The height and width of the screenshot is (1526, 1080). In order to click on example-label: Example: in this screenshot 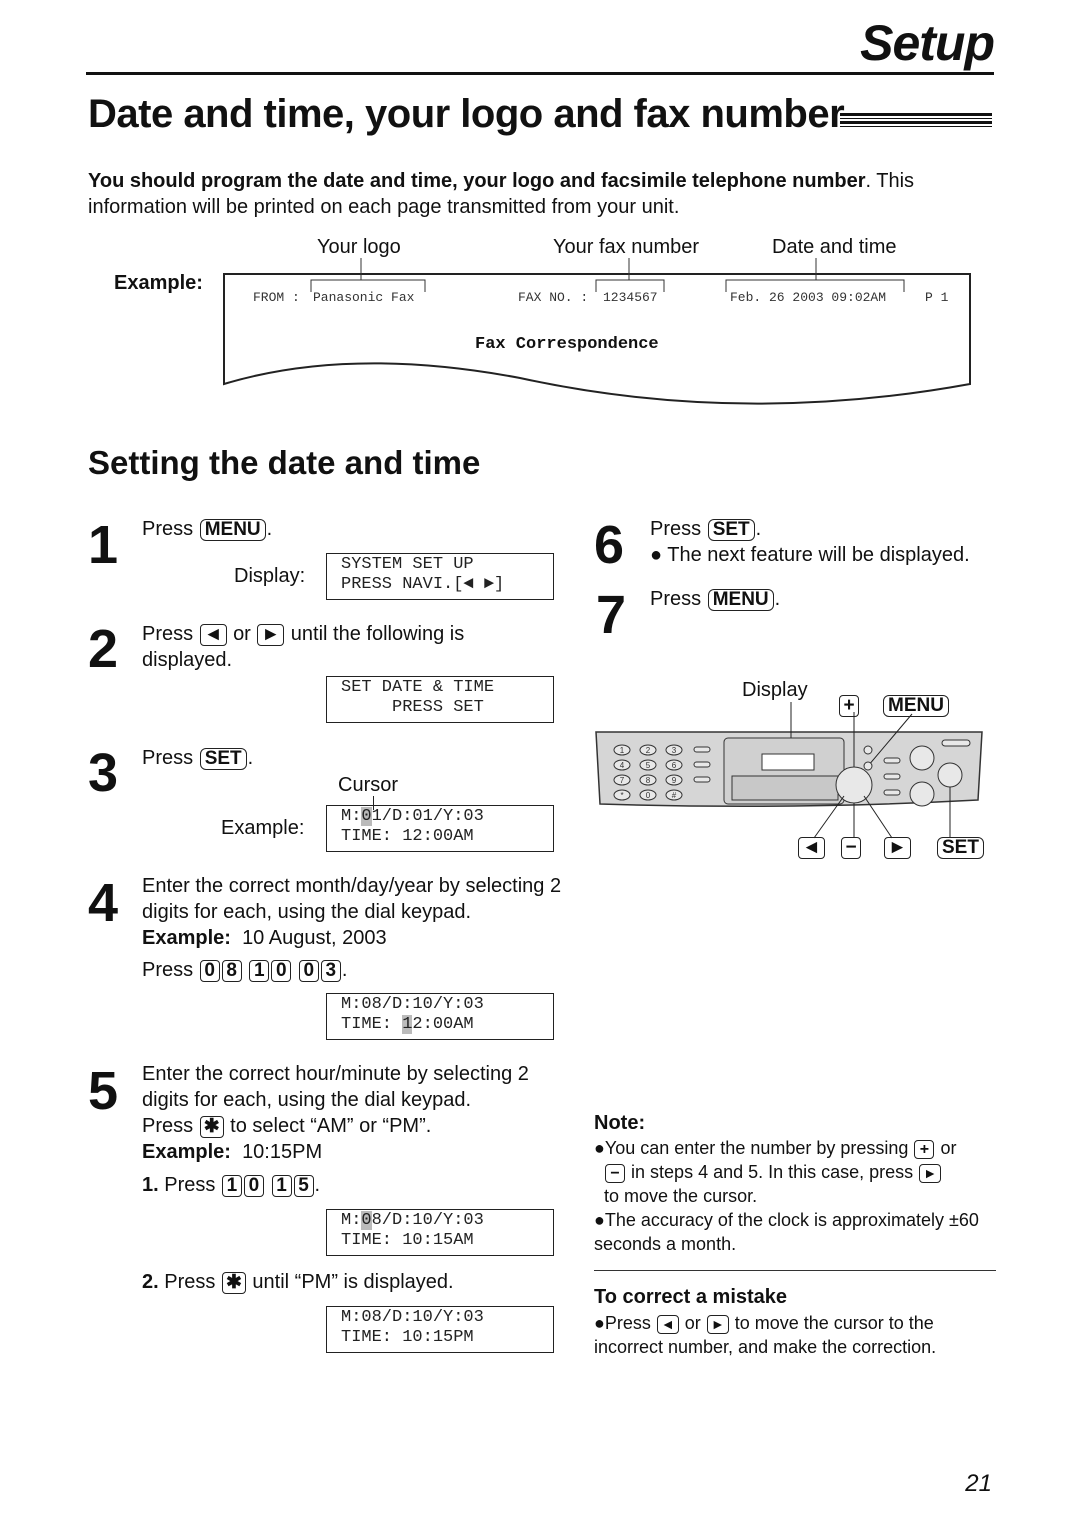, I will do `click(158, 283)`.